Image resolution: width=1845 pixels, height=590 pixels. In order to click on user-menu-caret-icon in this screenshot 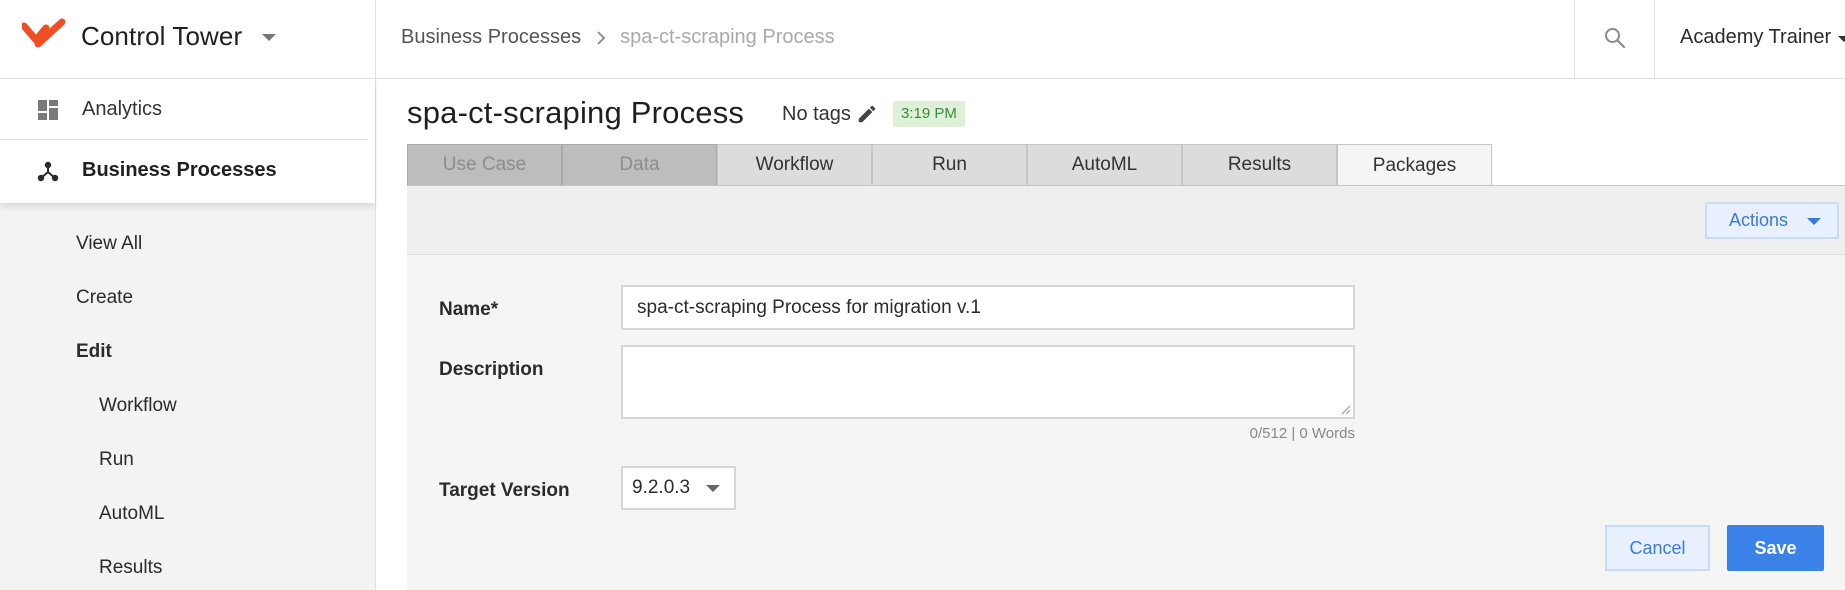, I will do `click(1841, 39)`.